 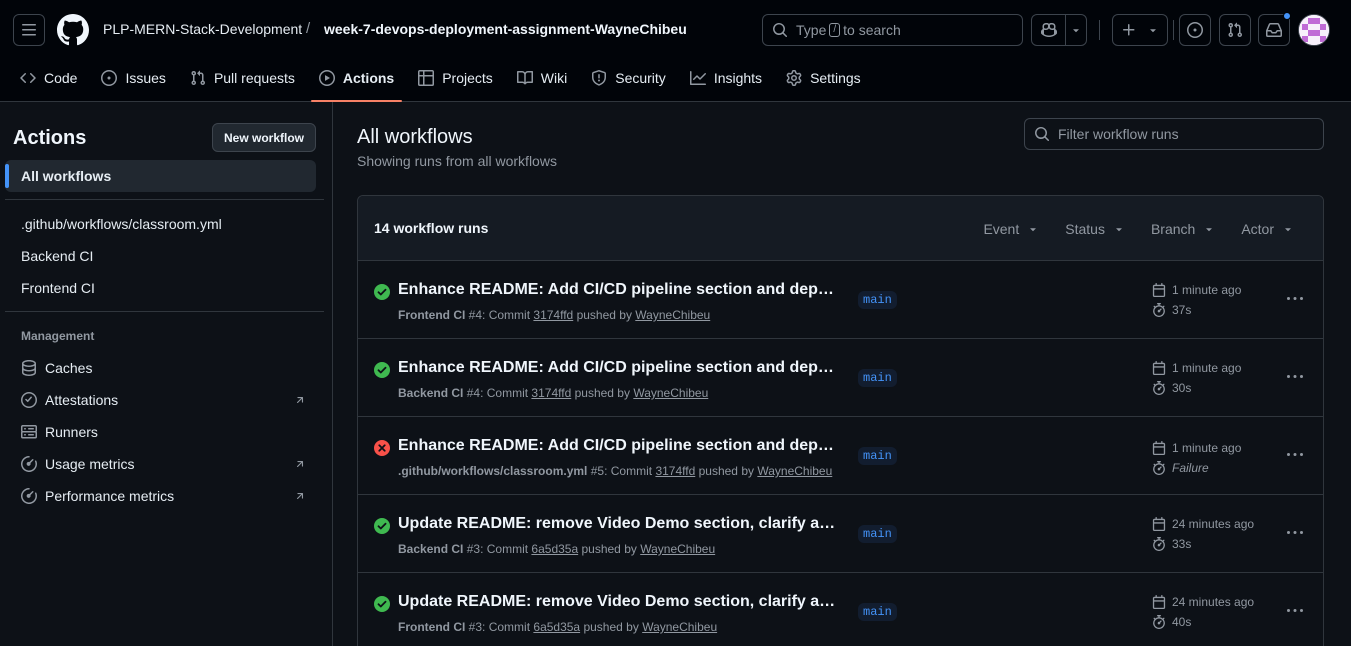 I want to click on sidebar-item-label: Runners, so click(x=71, y=432).